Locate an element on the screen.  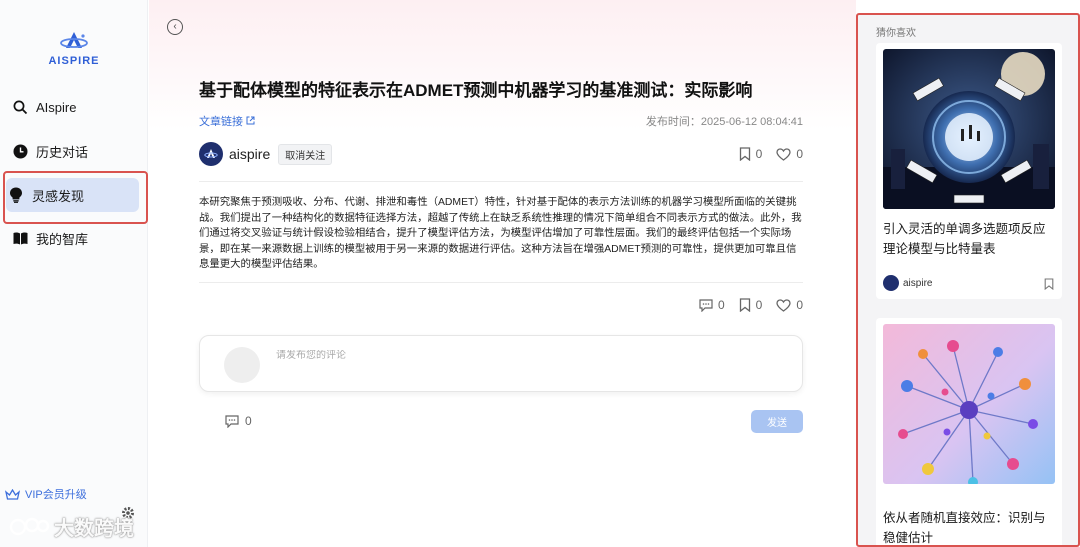
book-icon is located at coordinates (20, 238).